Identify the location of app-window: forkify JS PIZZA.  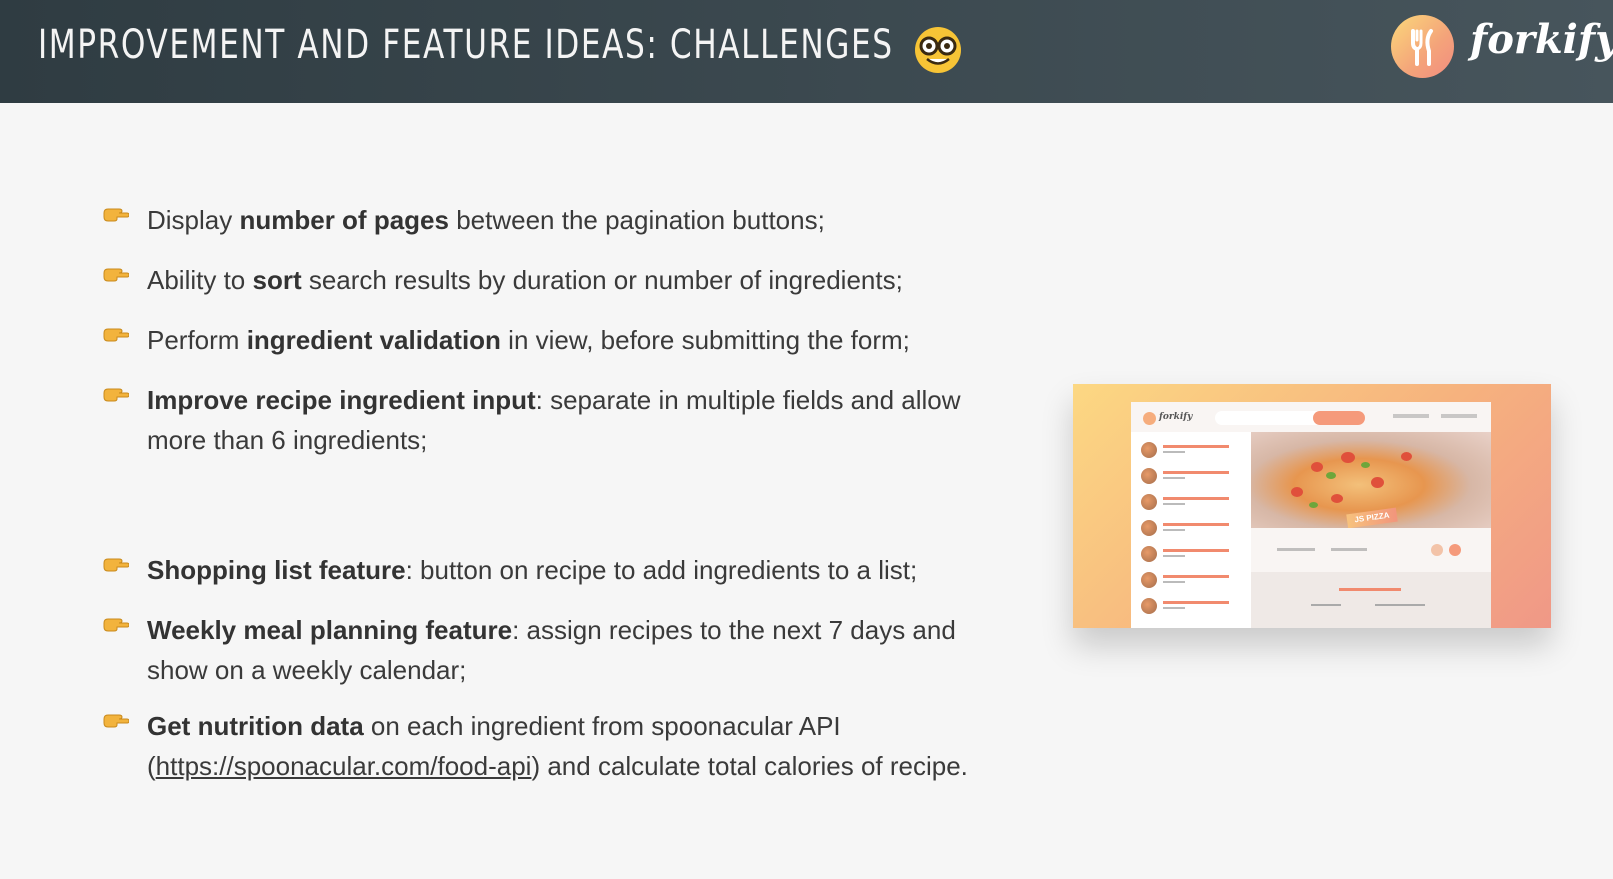
(1311, 515).